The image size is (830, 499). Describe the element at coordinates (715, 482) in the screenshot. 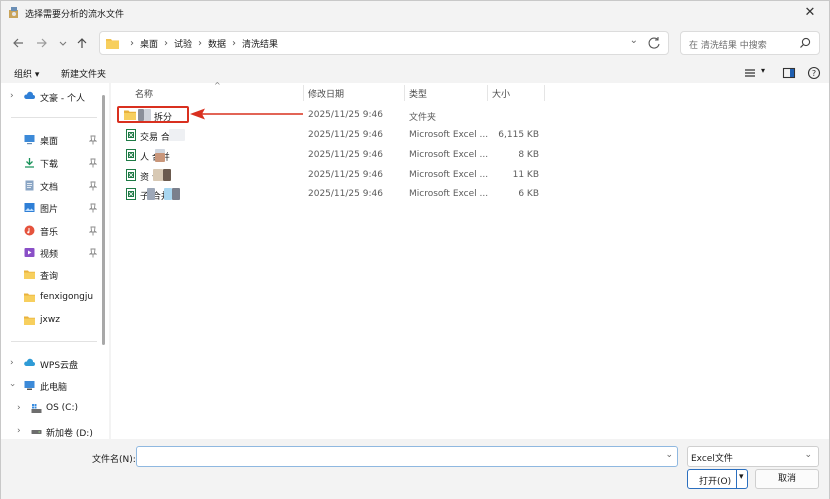

I see `open-button-label: 打开(O)` at that location.